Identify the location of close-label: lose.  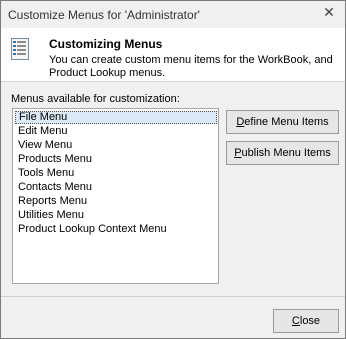
(310, 321).